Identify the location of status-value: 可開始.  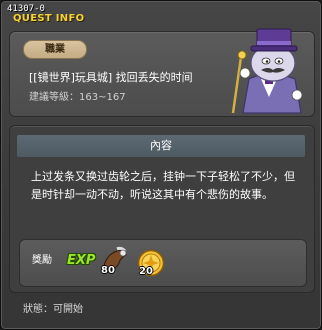
(68, 309).